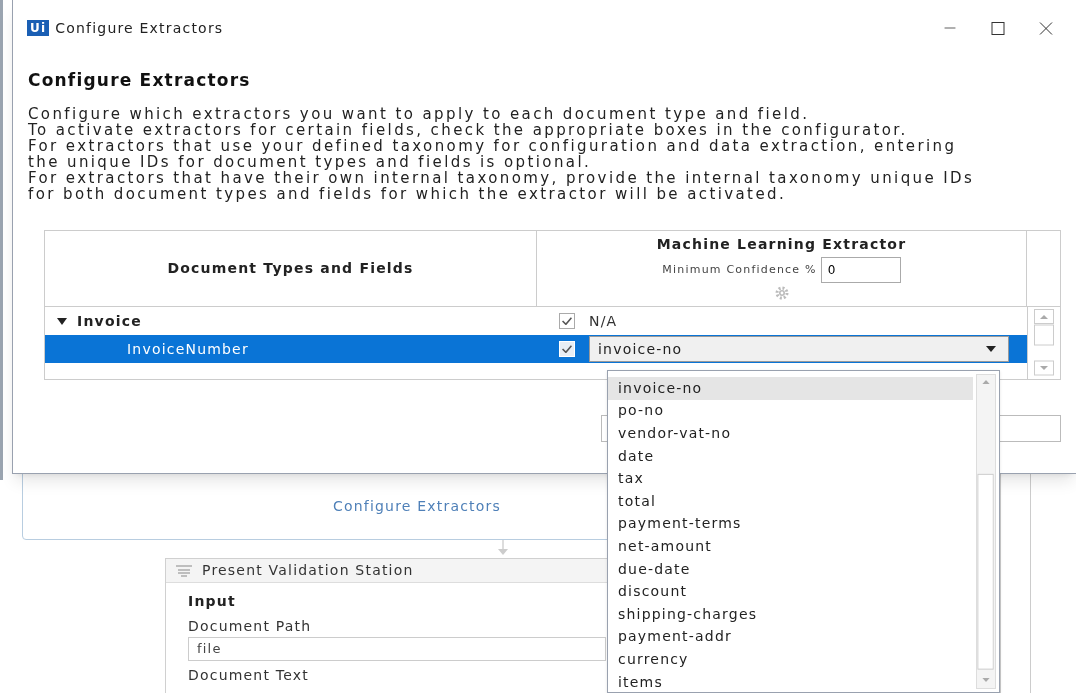 This screenshot has height=693, width=1076. Describe the element at coordinates (184, 570) in the screenshot. I see `activity-icon` at that location.